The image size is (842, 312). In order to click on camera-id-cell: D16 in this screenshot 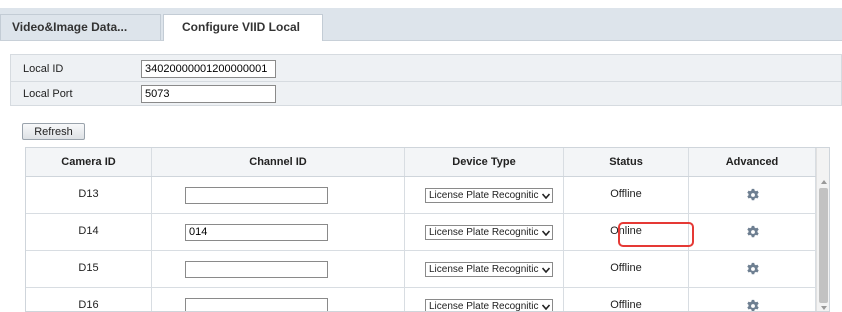, I will do `click(88, 305)`.